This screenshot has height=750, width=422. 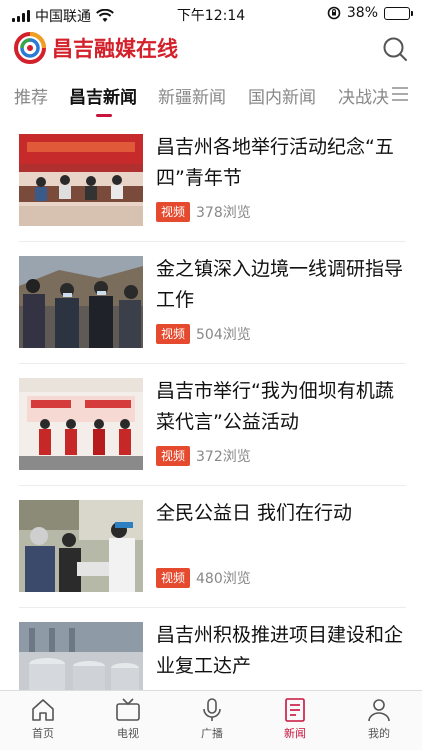 What do you see at coordinates (223, 579) in the screenshot?
I see `view-count: 480浏览` at bounding box center [223, 579].